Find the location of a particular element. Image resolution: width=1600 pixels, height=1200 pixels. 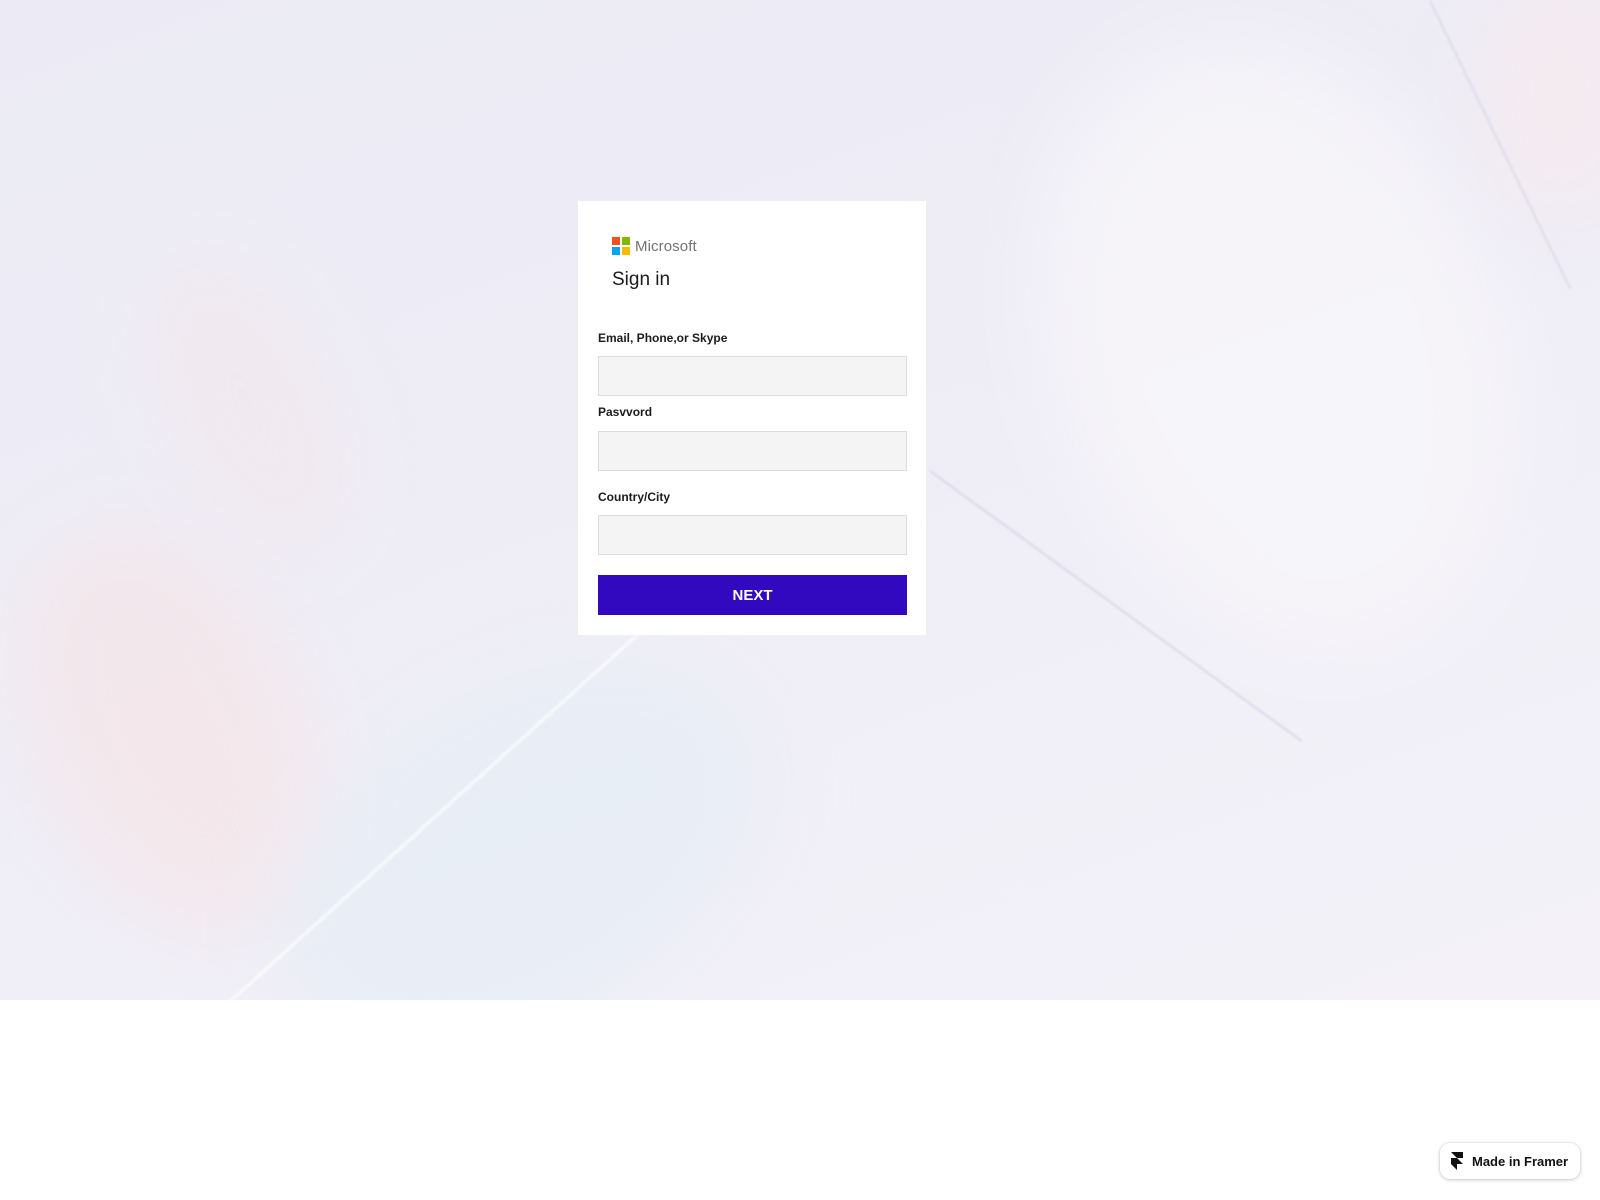

made-in-framer-badge: Made in Framer is located at coordinates (1510, 1161).